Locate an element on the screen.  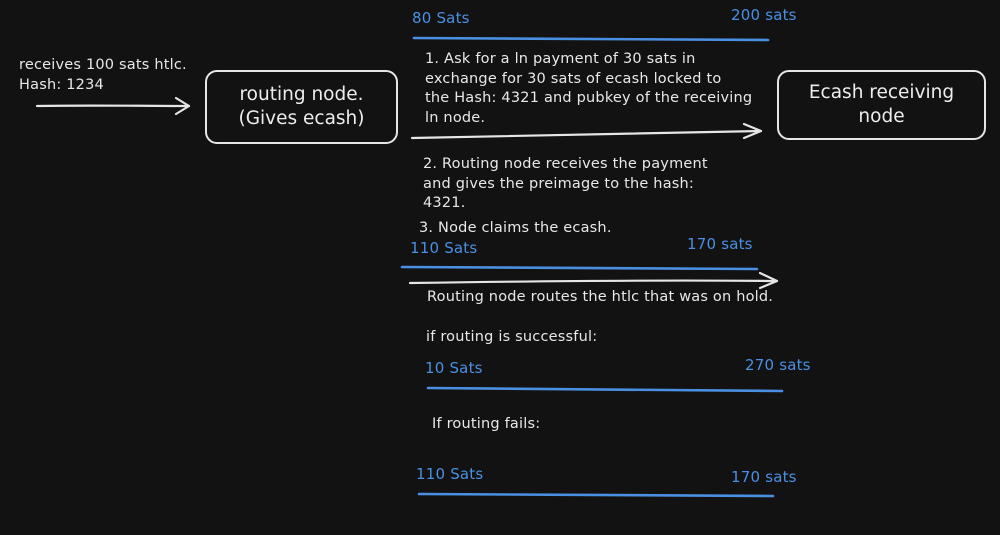
incoming-htlc-label: receives 100 sats htlc. Hash: 1234 is located at coordinates (103, 75).